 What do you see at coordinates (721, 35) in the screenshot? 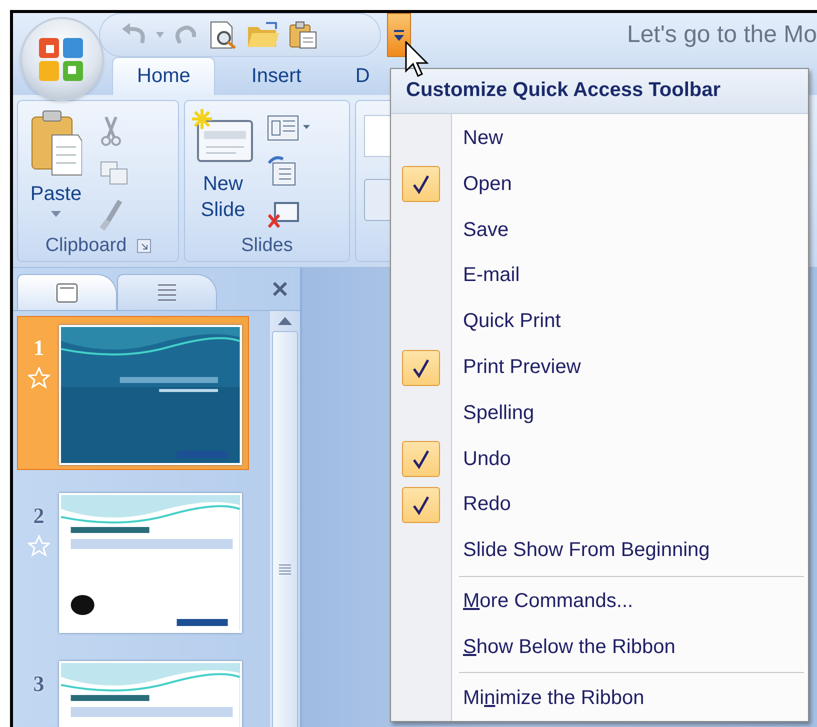
I see `window-title: Let's go to the Mo` at bounding box center [721, 35].